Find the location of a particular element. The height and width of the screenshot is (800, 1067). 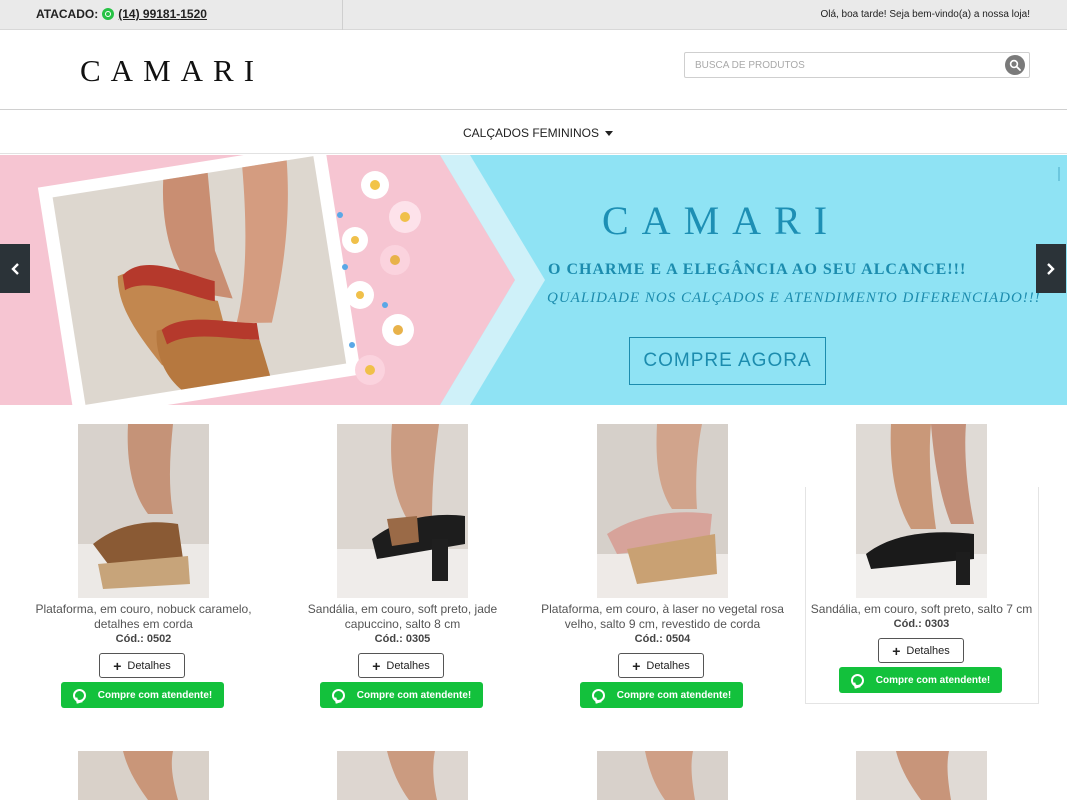

search-icon is located at coordinates (1015, 65).